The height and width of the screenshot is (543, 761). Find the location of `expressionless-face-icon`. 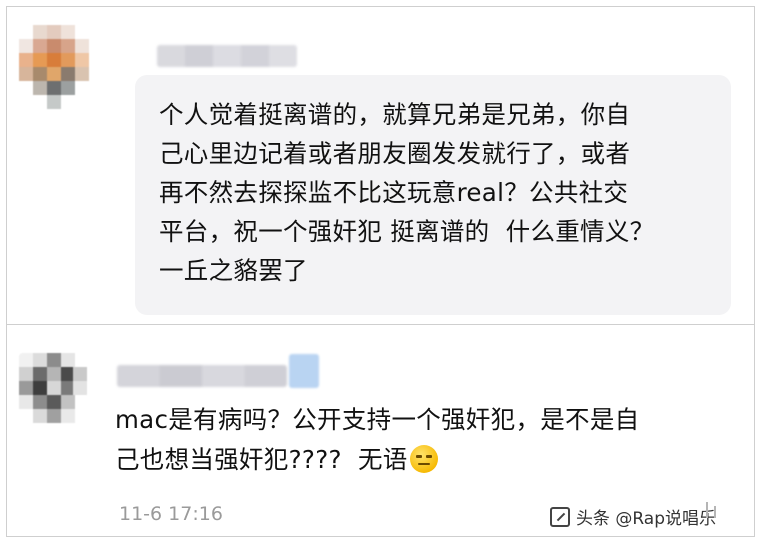

expressionless-face-icon is located at coordinates (423, 459).